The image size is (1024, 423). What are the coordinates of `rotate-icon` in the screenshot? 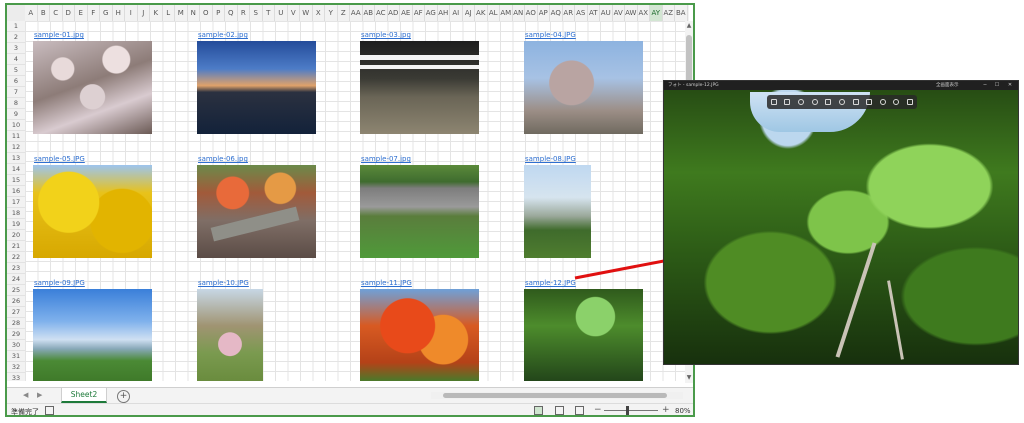 It's located at (828, 102).